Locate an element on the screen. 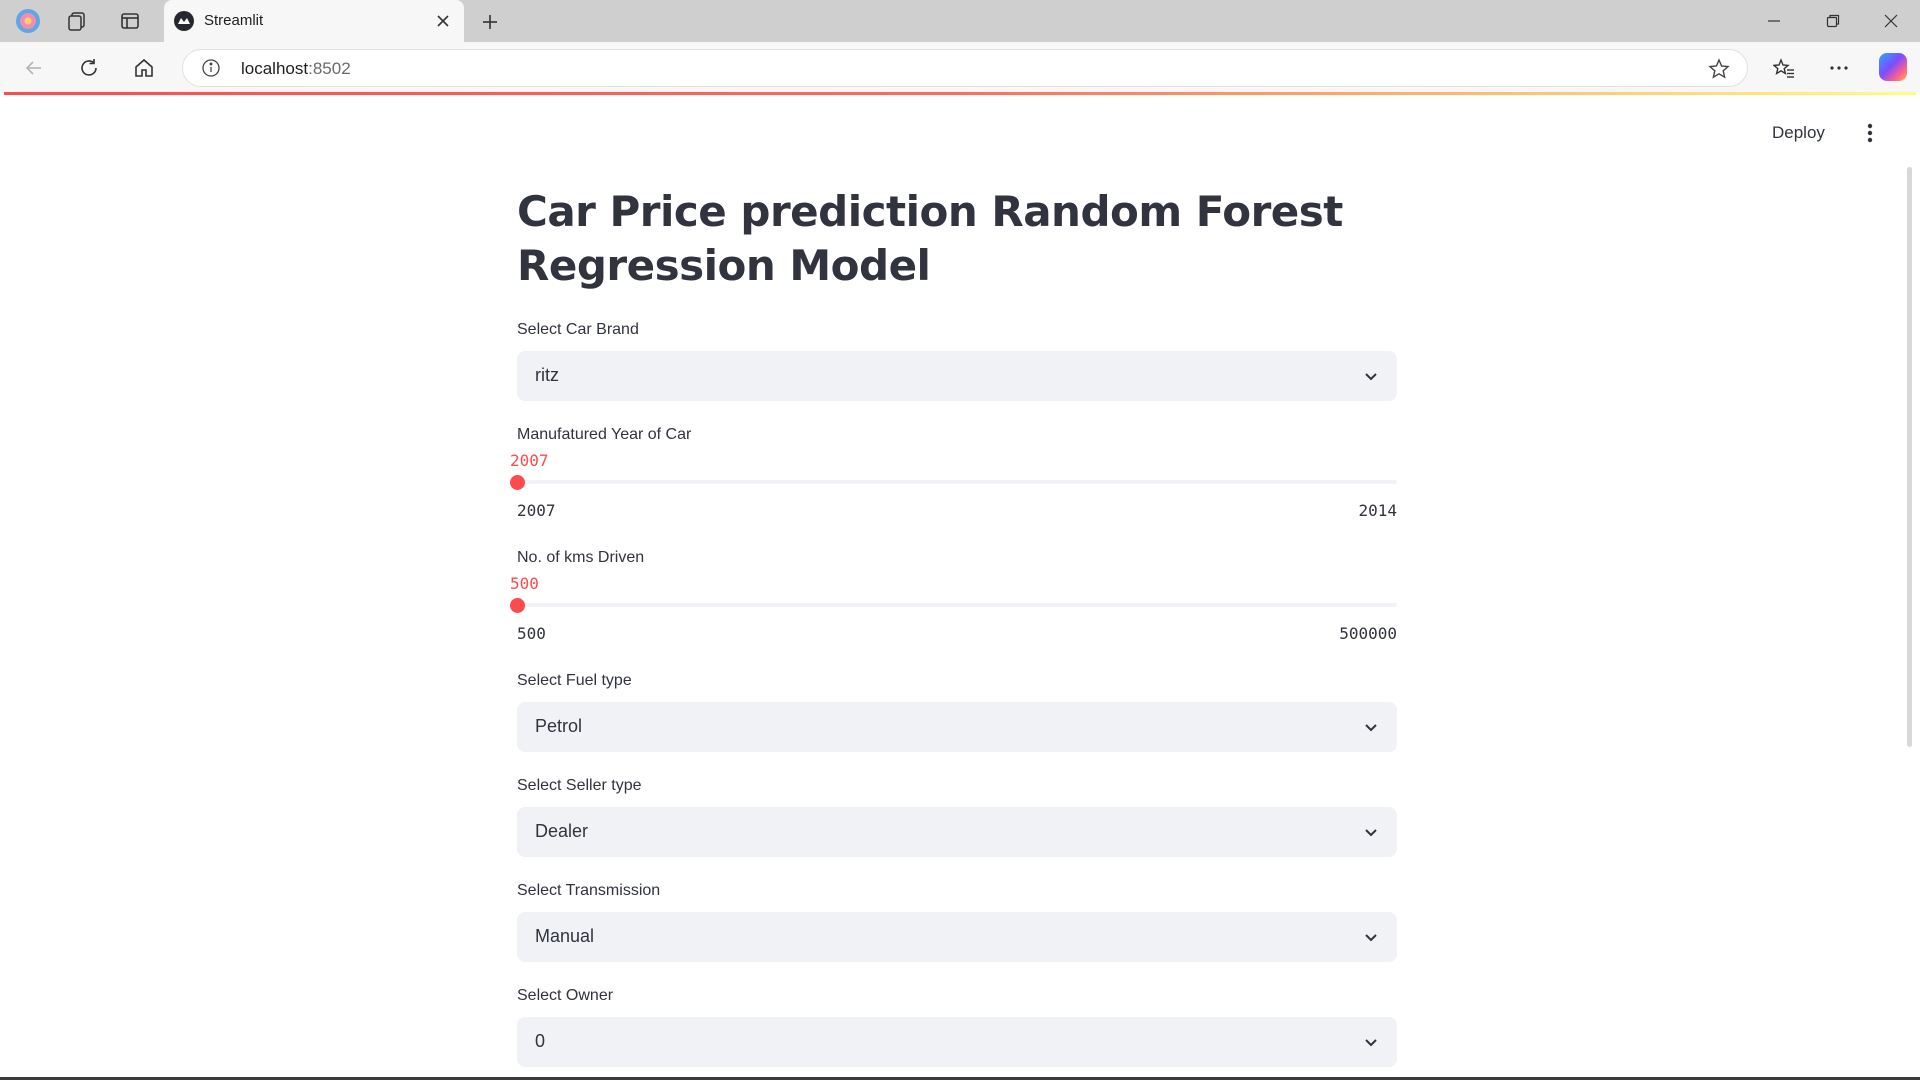  info-icon is located at coordinates (211, 68).